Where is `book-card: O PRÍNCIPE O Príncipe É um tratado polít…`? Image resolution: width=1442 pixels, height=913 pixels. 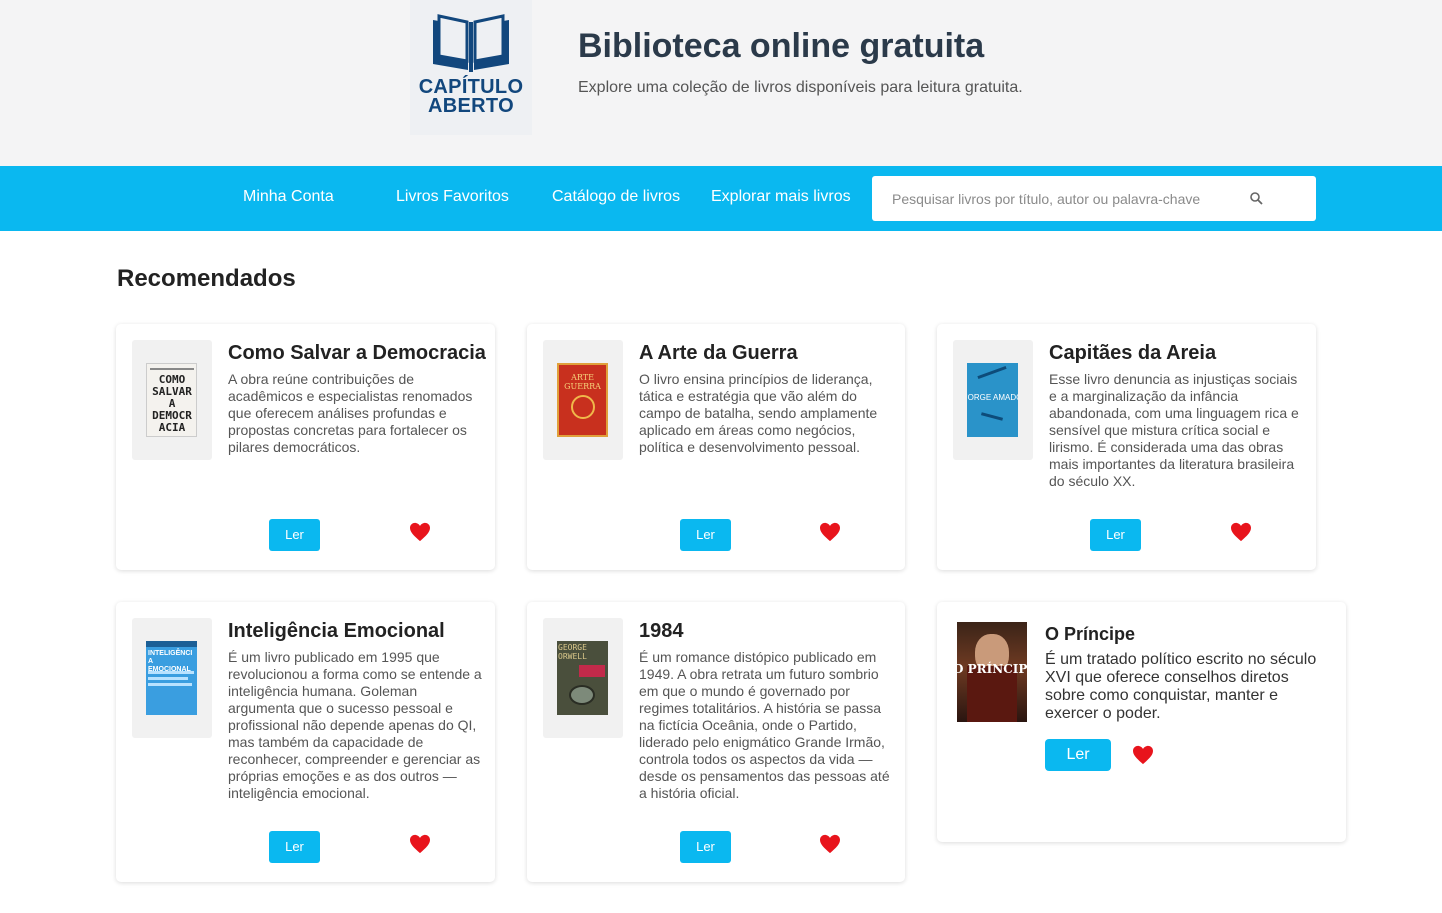 book-card: O PRÍNCIPE O Príncipe É um tratado polít… is located at coordinates (1141, 722).